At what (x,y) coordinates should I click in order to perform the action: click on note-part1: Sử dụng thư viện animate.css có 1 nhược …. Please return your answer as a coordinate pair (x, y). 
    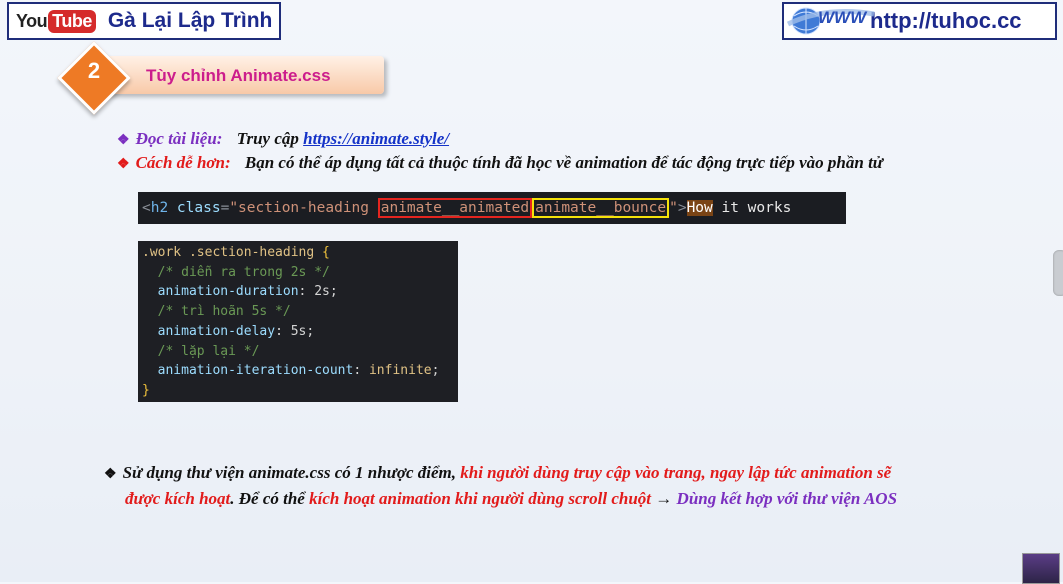
    Looking at the image, I should click on (291, 472).